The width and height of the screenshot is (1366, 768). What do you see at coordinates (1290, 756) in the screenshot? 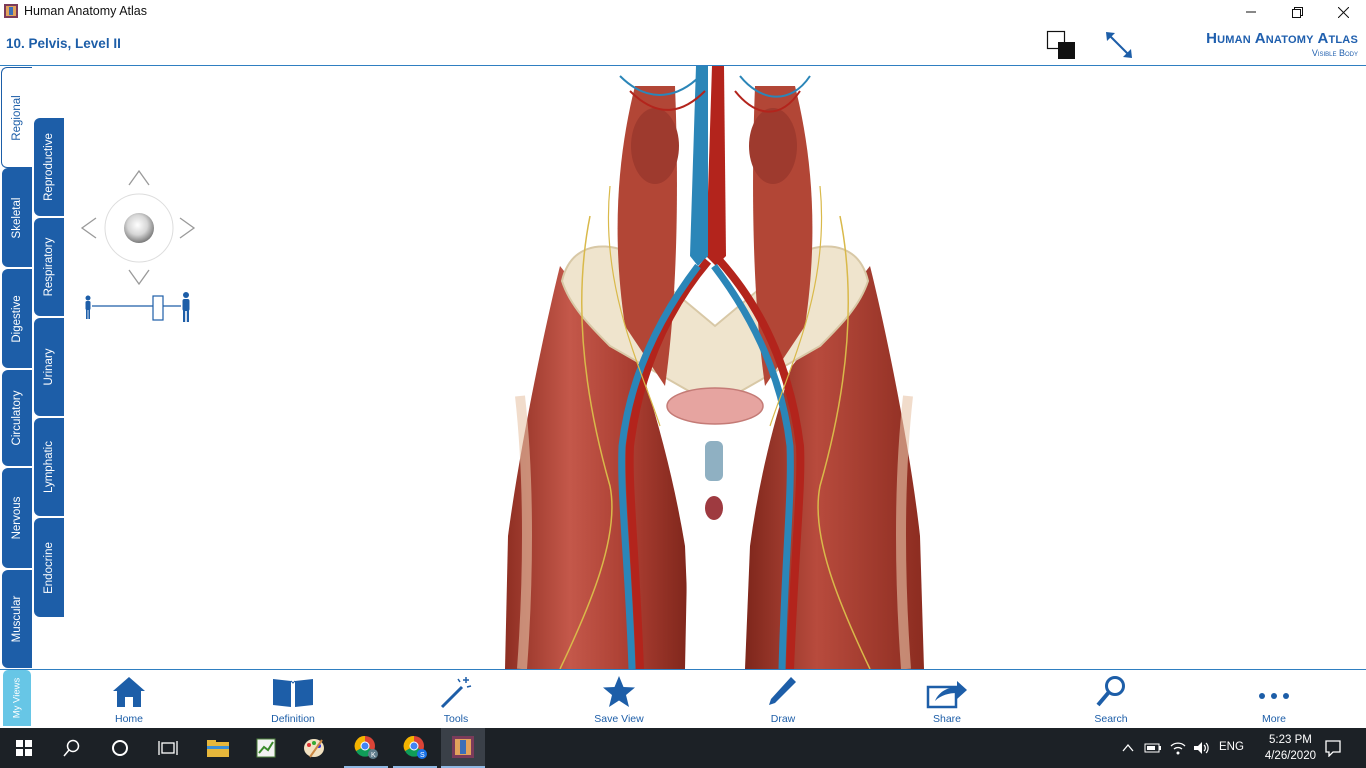
I see `clock-date: 4/26/2020` at bounding box center [1290, 756].